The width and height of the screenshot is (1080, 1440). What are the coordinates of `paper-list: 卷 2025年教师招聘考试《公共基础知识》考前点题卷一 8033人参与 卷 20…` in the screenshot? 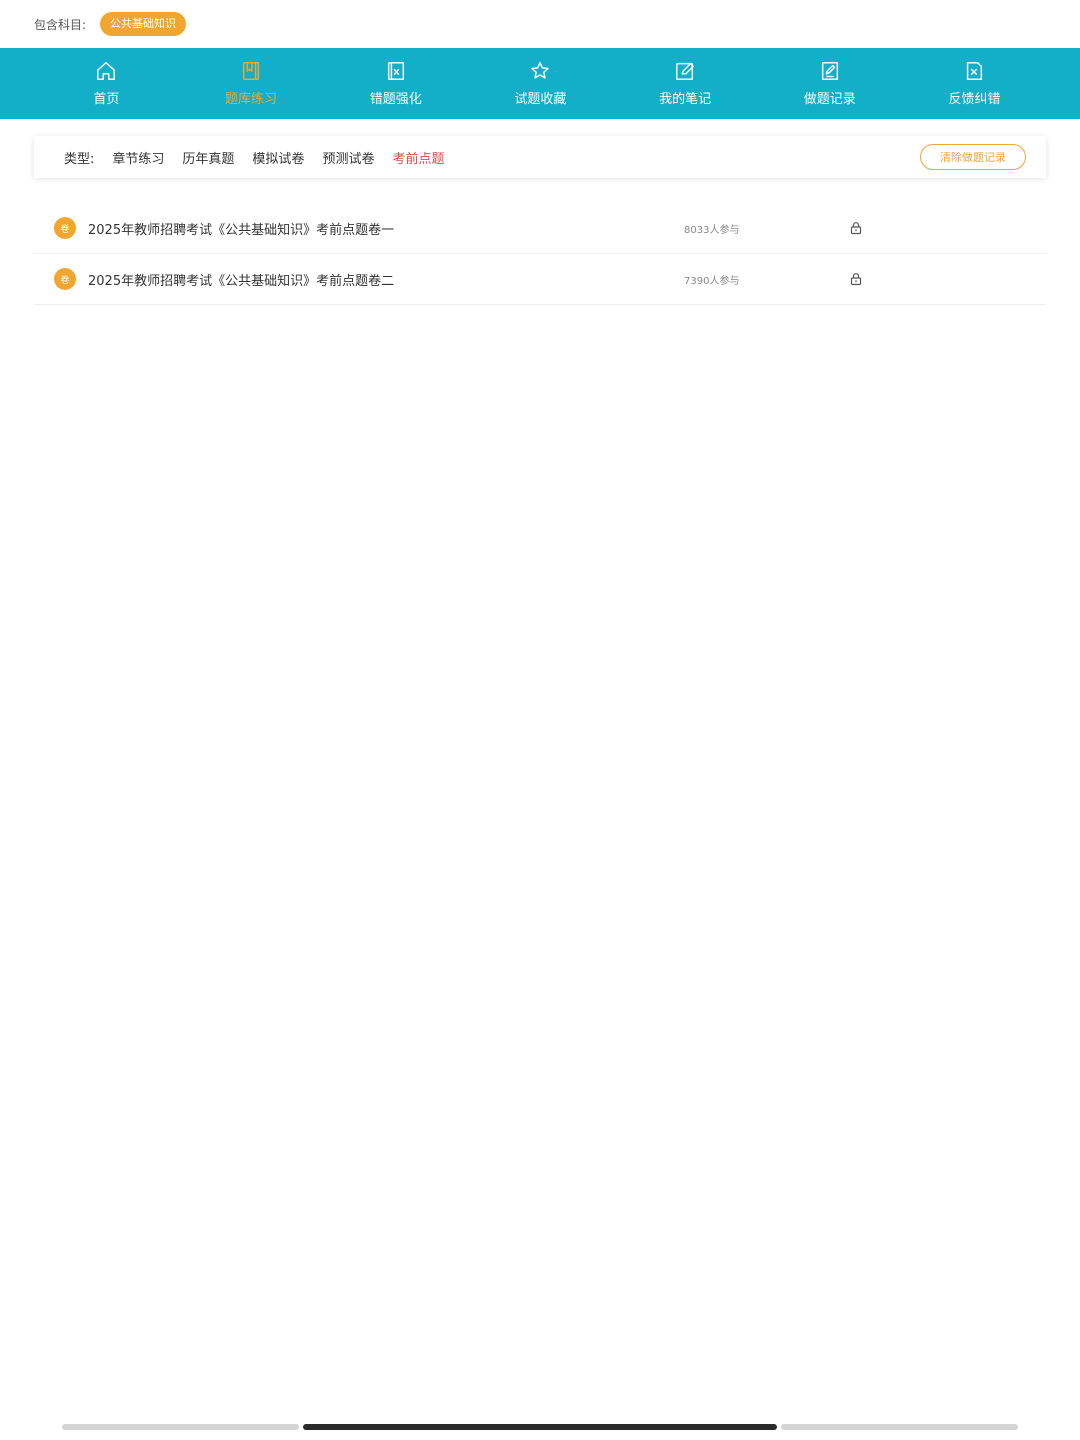 It's located at (540, 254).